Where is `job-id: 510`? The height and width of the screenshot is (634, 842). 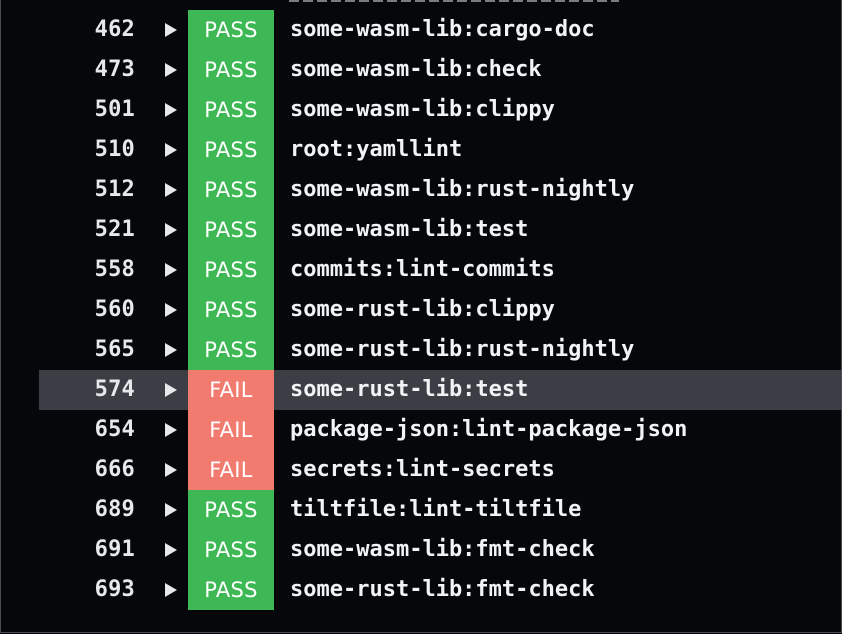
job-id: 510 is located at coordinates (114, 149).